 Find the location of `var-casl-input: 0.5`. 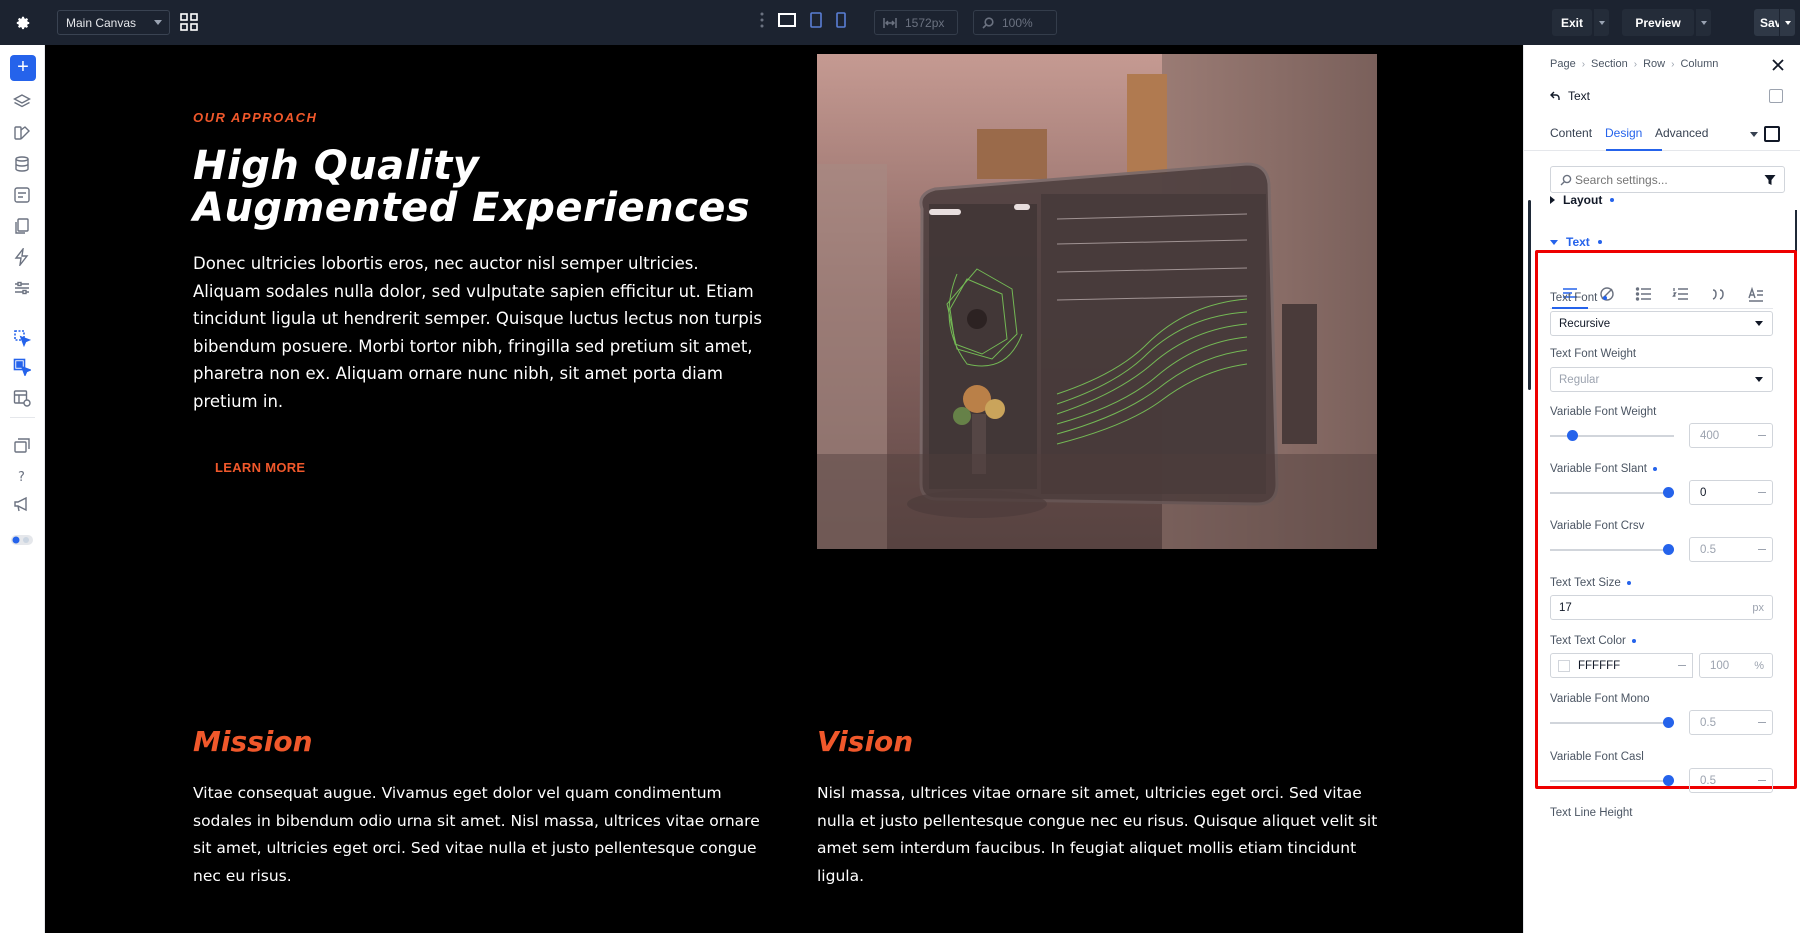

var-casl-input: 0.5 is located at coordinates (1731, 780).